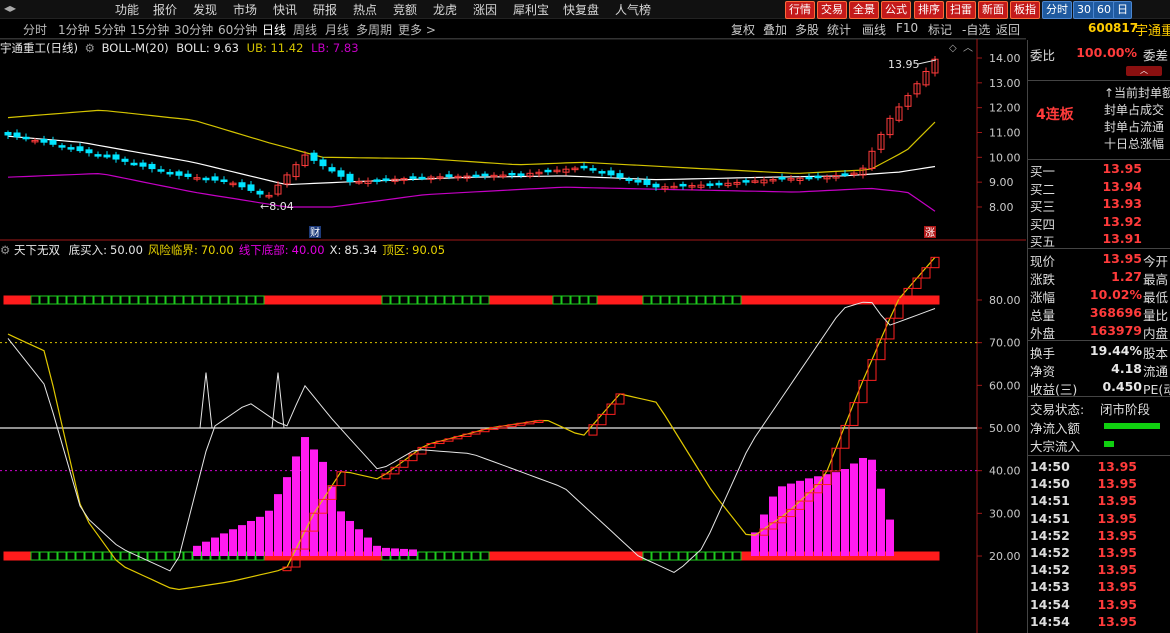 The image size is (1170, 633). Describe the element at coordinates (1126, 368) in the screenshot. I see `stat-value: 4.18` at that location.